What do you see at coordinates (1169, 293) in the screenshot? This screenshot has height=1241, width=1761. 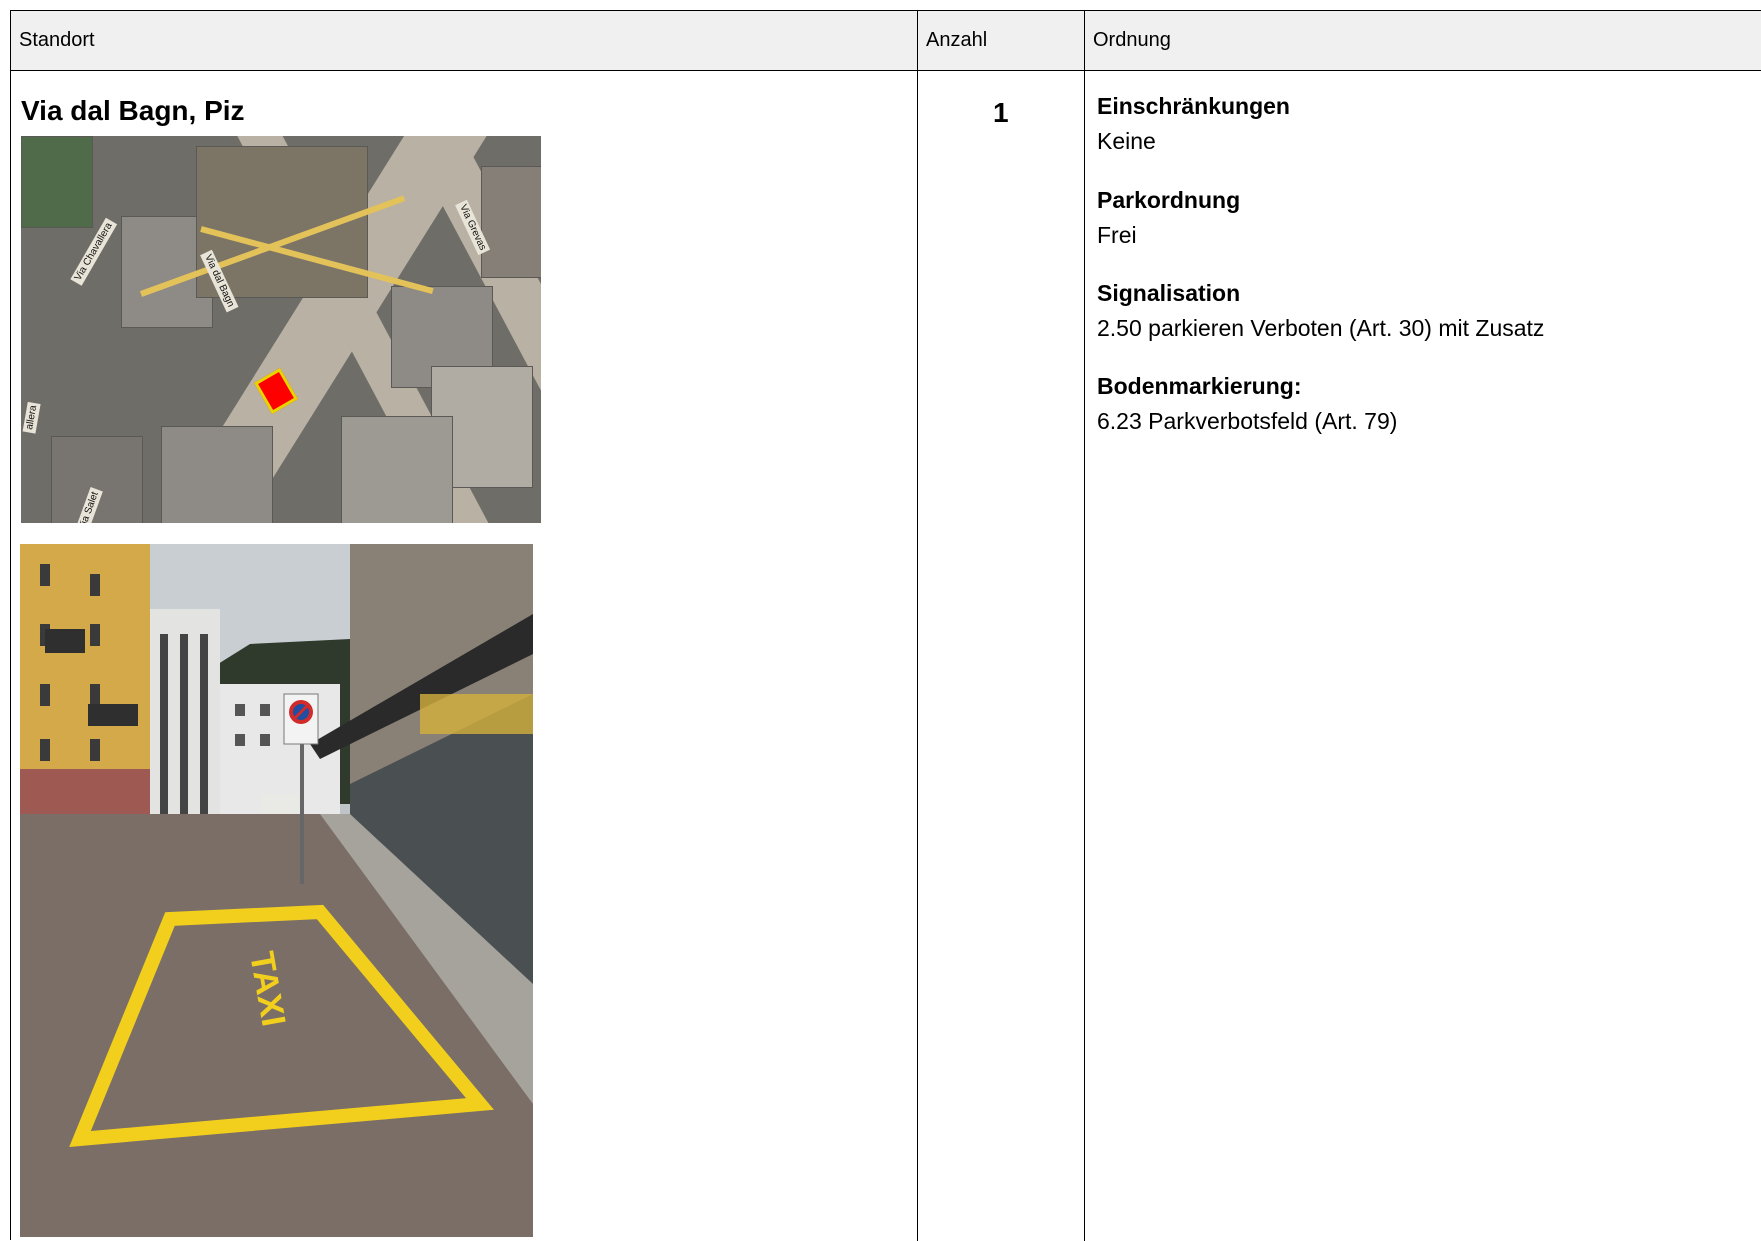 I see `ordnung-heading: Signalisation` at bounding box center [1169, 293].